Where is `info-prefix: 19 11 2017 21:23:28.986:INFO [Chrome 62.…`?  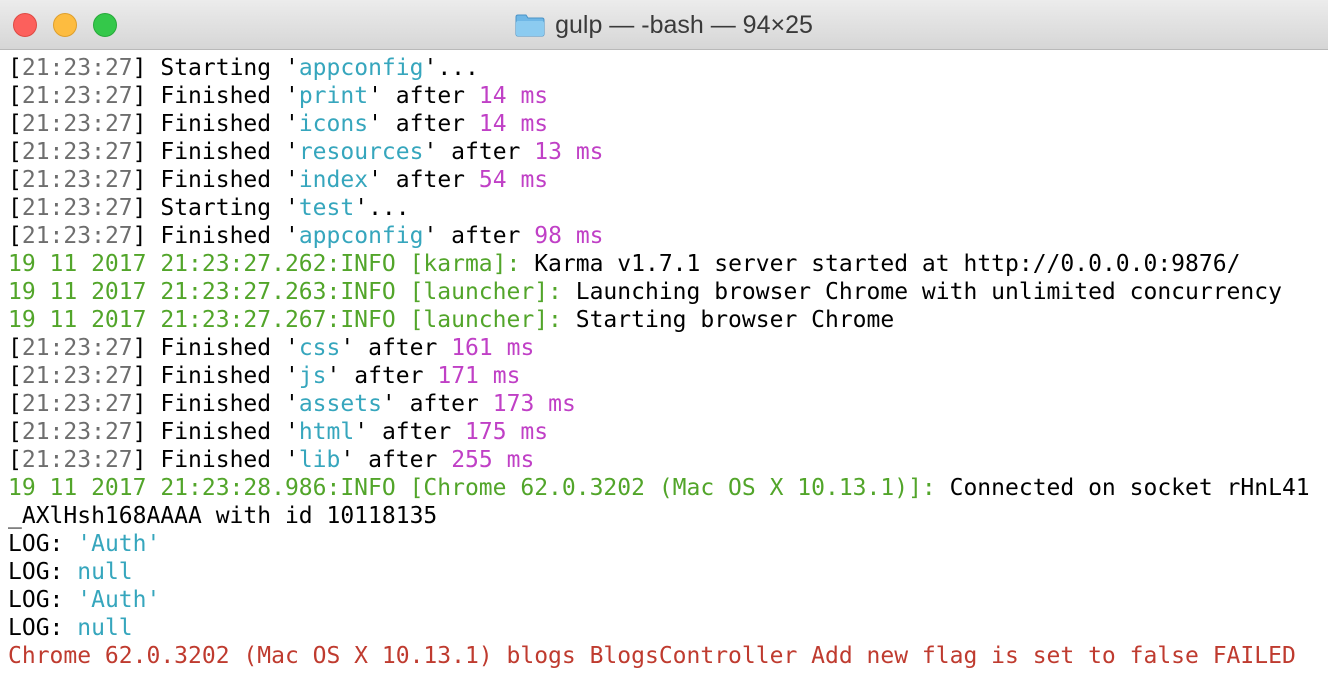 info-prefix: 19 11 2017 21:23:28.986:INFO [Chrome 62.… is located at coordinates (472, 488).